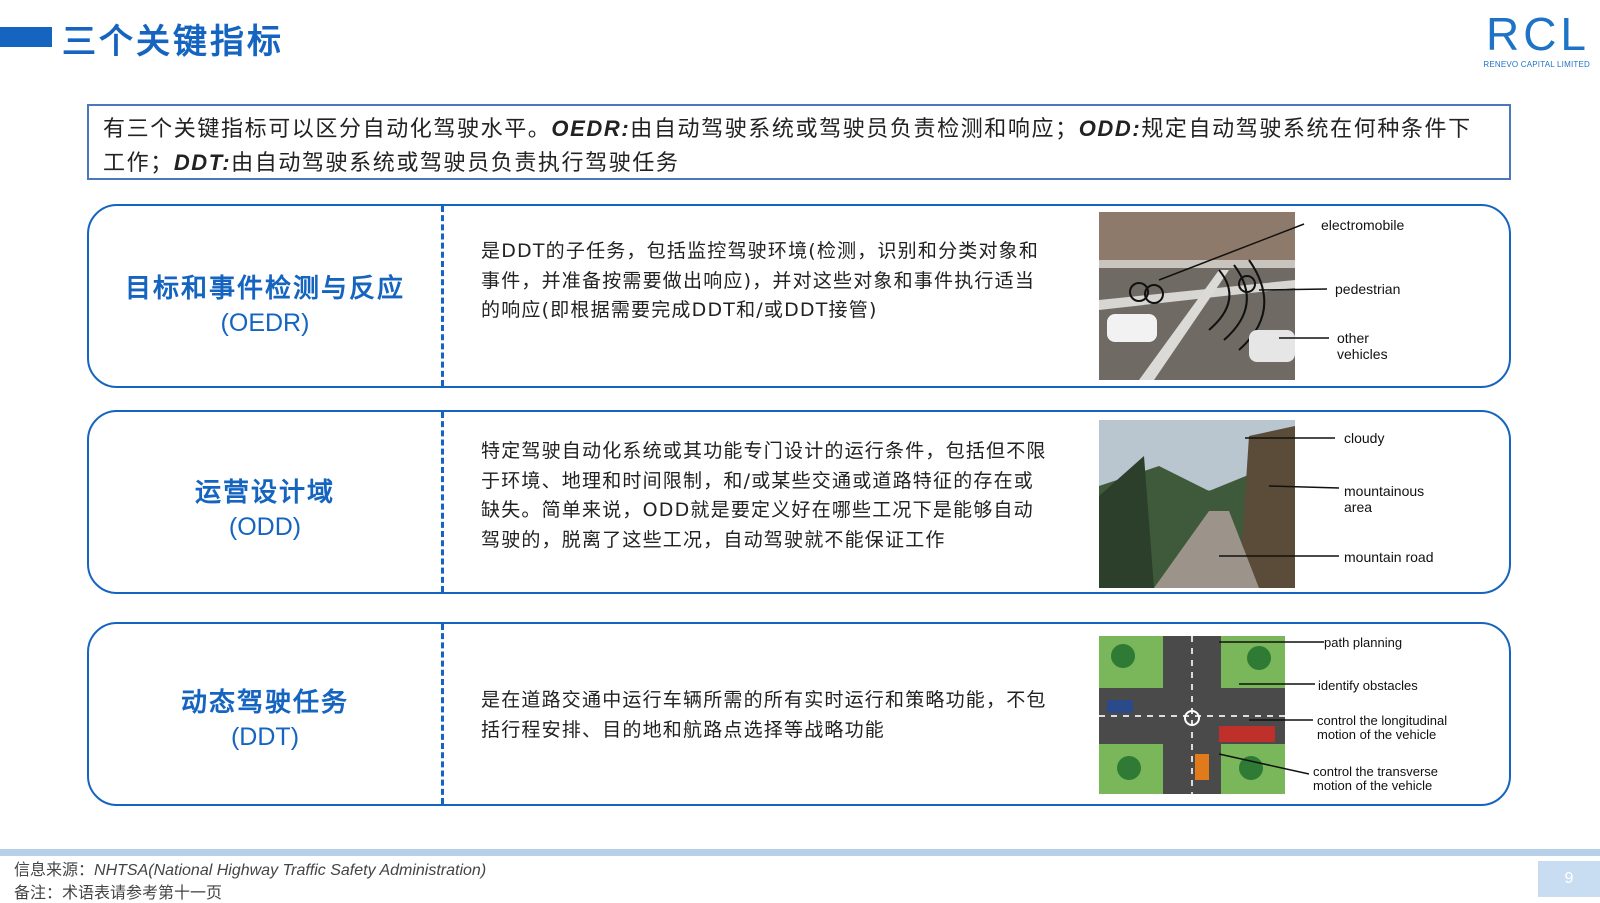 The width and height of the screenshot is (1600, 903). I want to click on label-longitudinal-motion: motion of the vehicle, so click(1376, 734).